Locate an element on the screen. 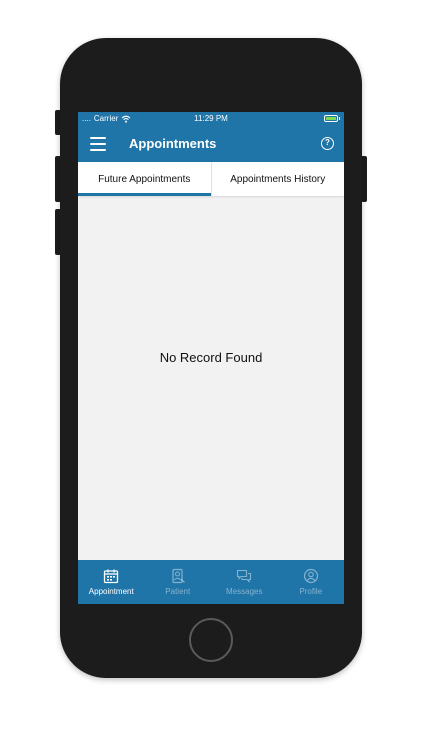 This screenshot has height=750, width=422. calendar-icon is located at coordinates (111, 576).